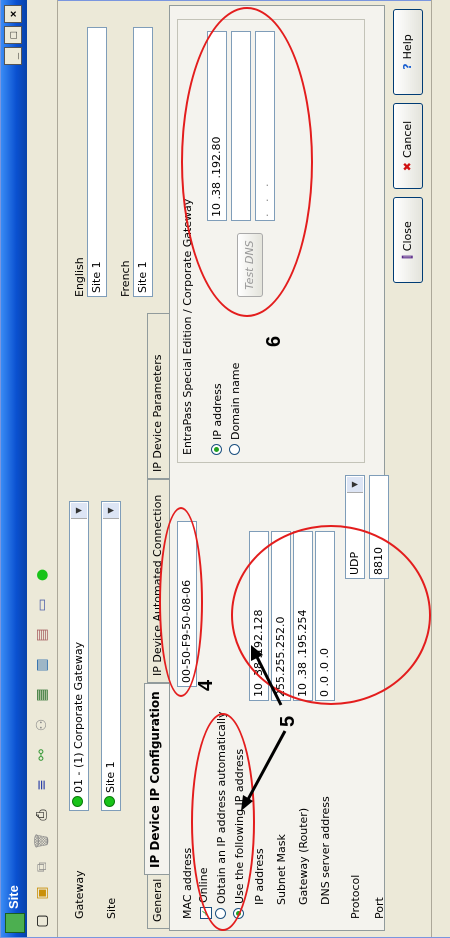 Image resolution: width=450 pixels, height=938 pixels. I want to click on gateway-ip-address-radio: IP address, so click(217, 419).